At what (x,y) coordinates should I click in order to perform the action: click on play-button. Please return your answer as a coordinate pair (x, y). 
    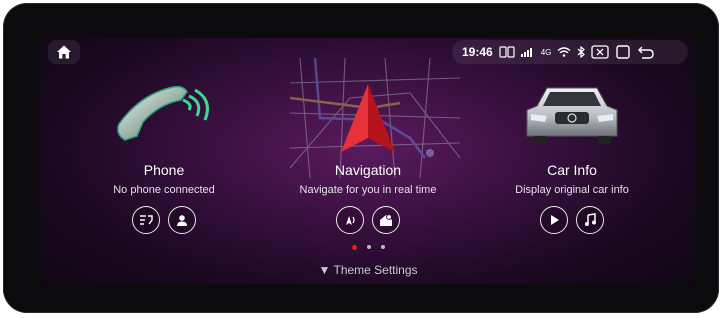
    Looking at the image, I should click on (554, 220).